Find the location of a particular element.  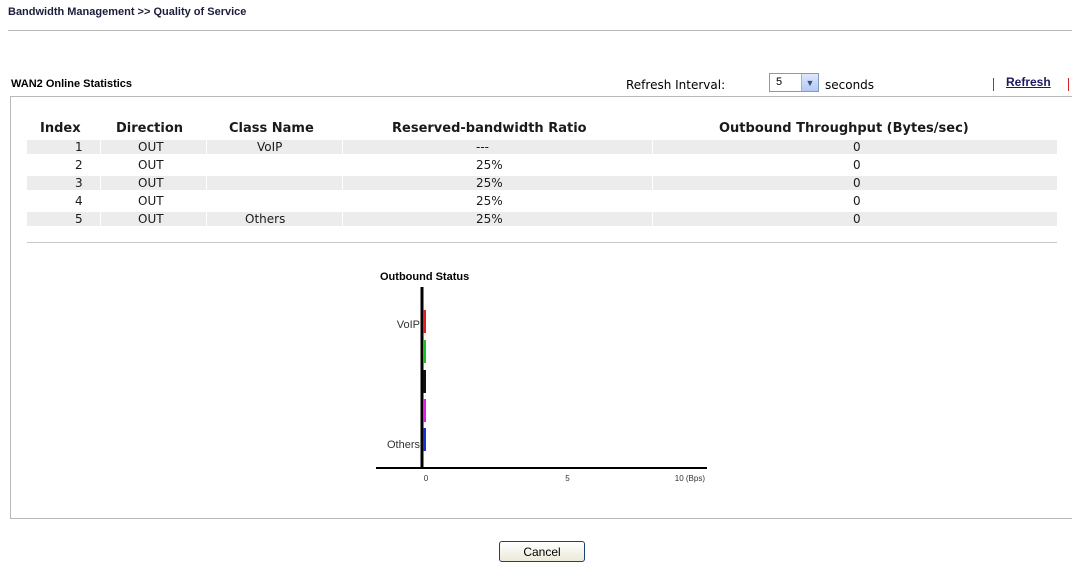

outbound-status-chart: VoIP Others 0 5 10 (Bps) is located at coordinates (541, 385).